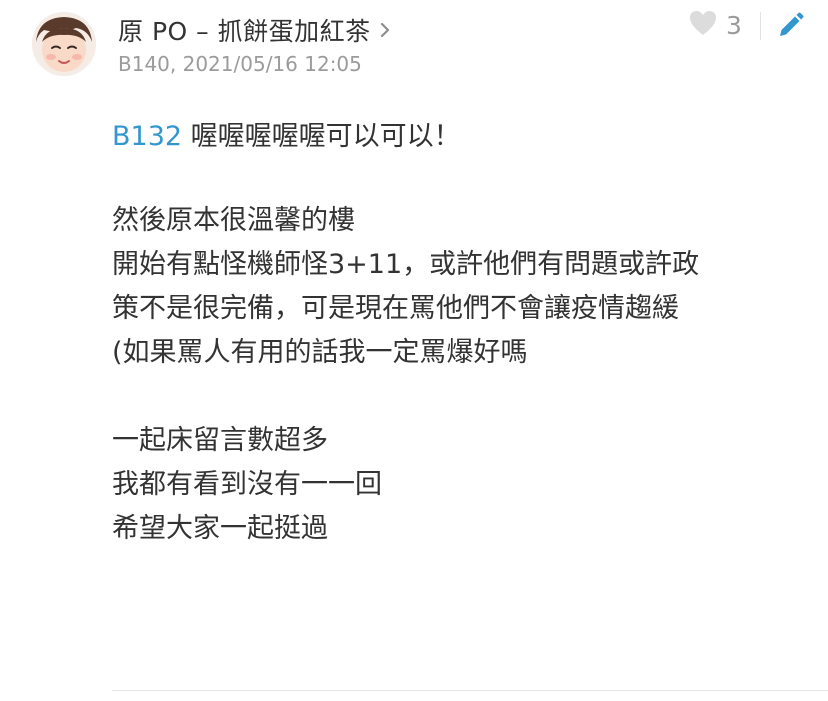 Image resolution: width=828 pixels, height=701 pixels. I want to click on comment-text: 喔喔喔喔喔可以可以！, so click(321, 136).